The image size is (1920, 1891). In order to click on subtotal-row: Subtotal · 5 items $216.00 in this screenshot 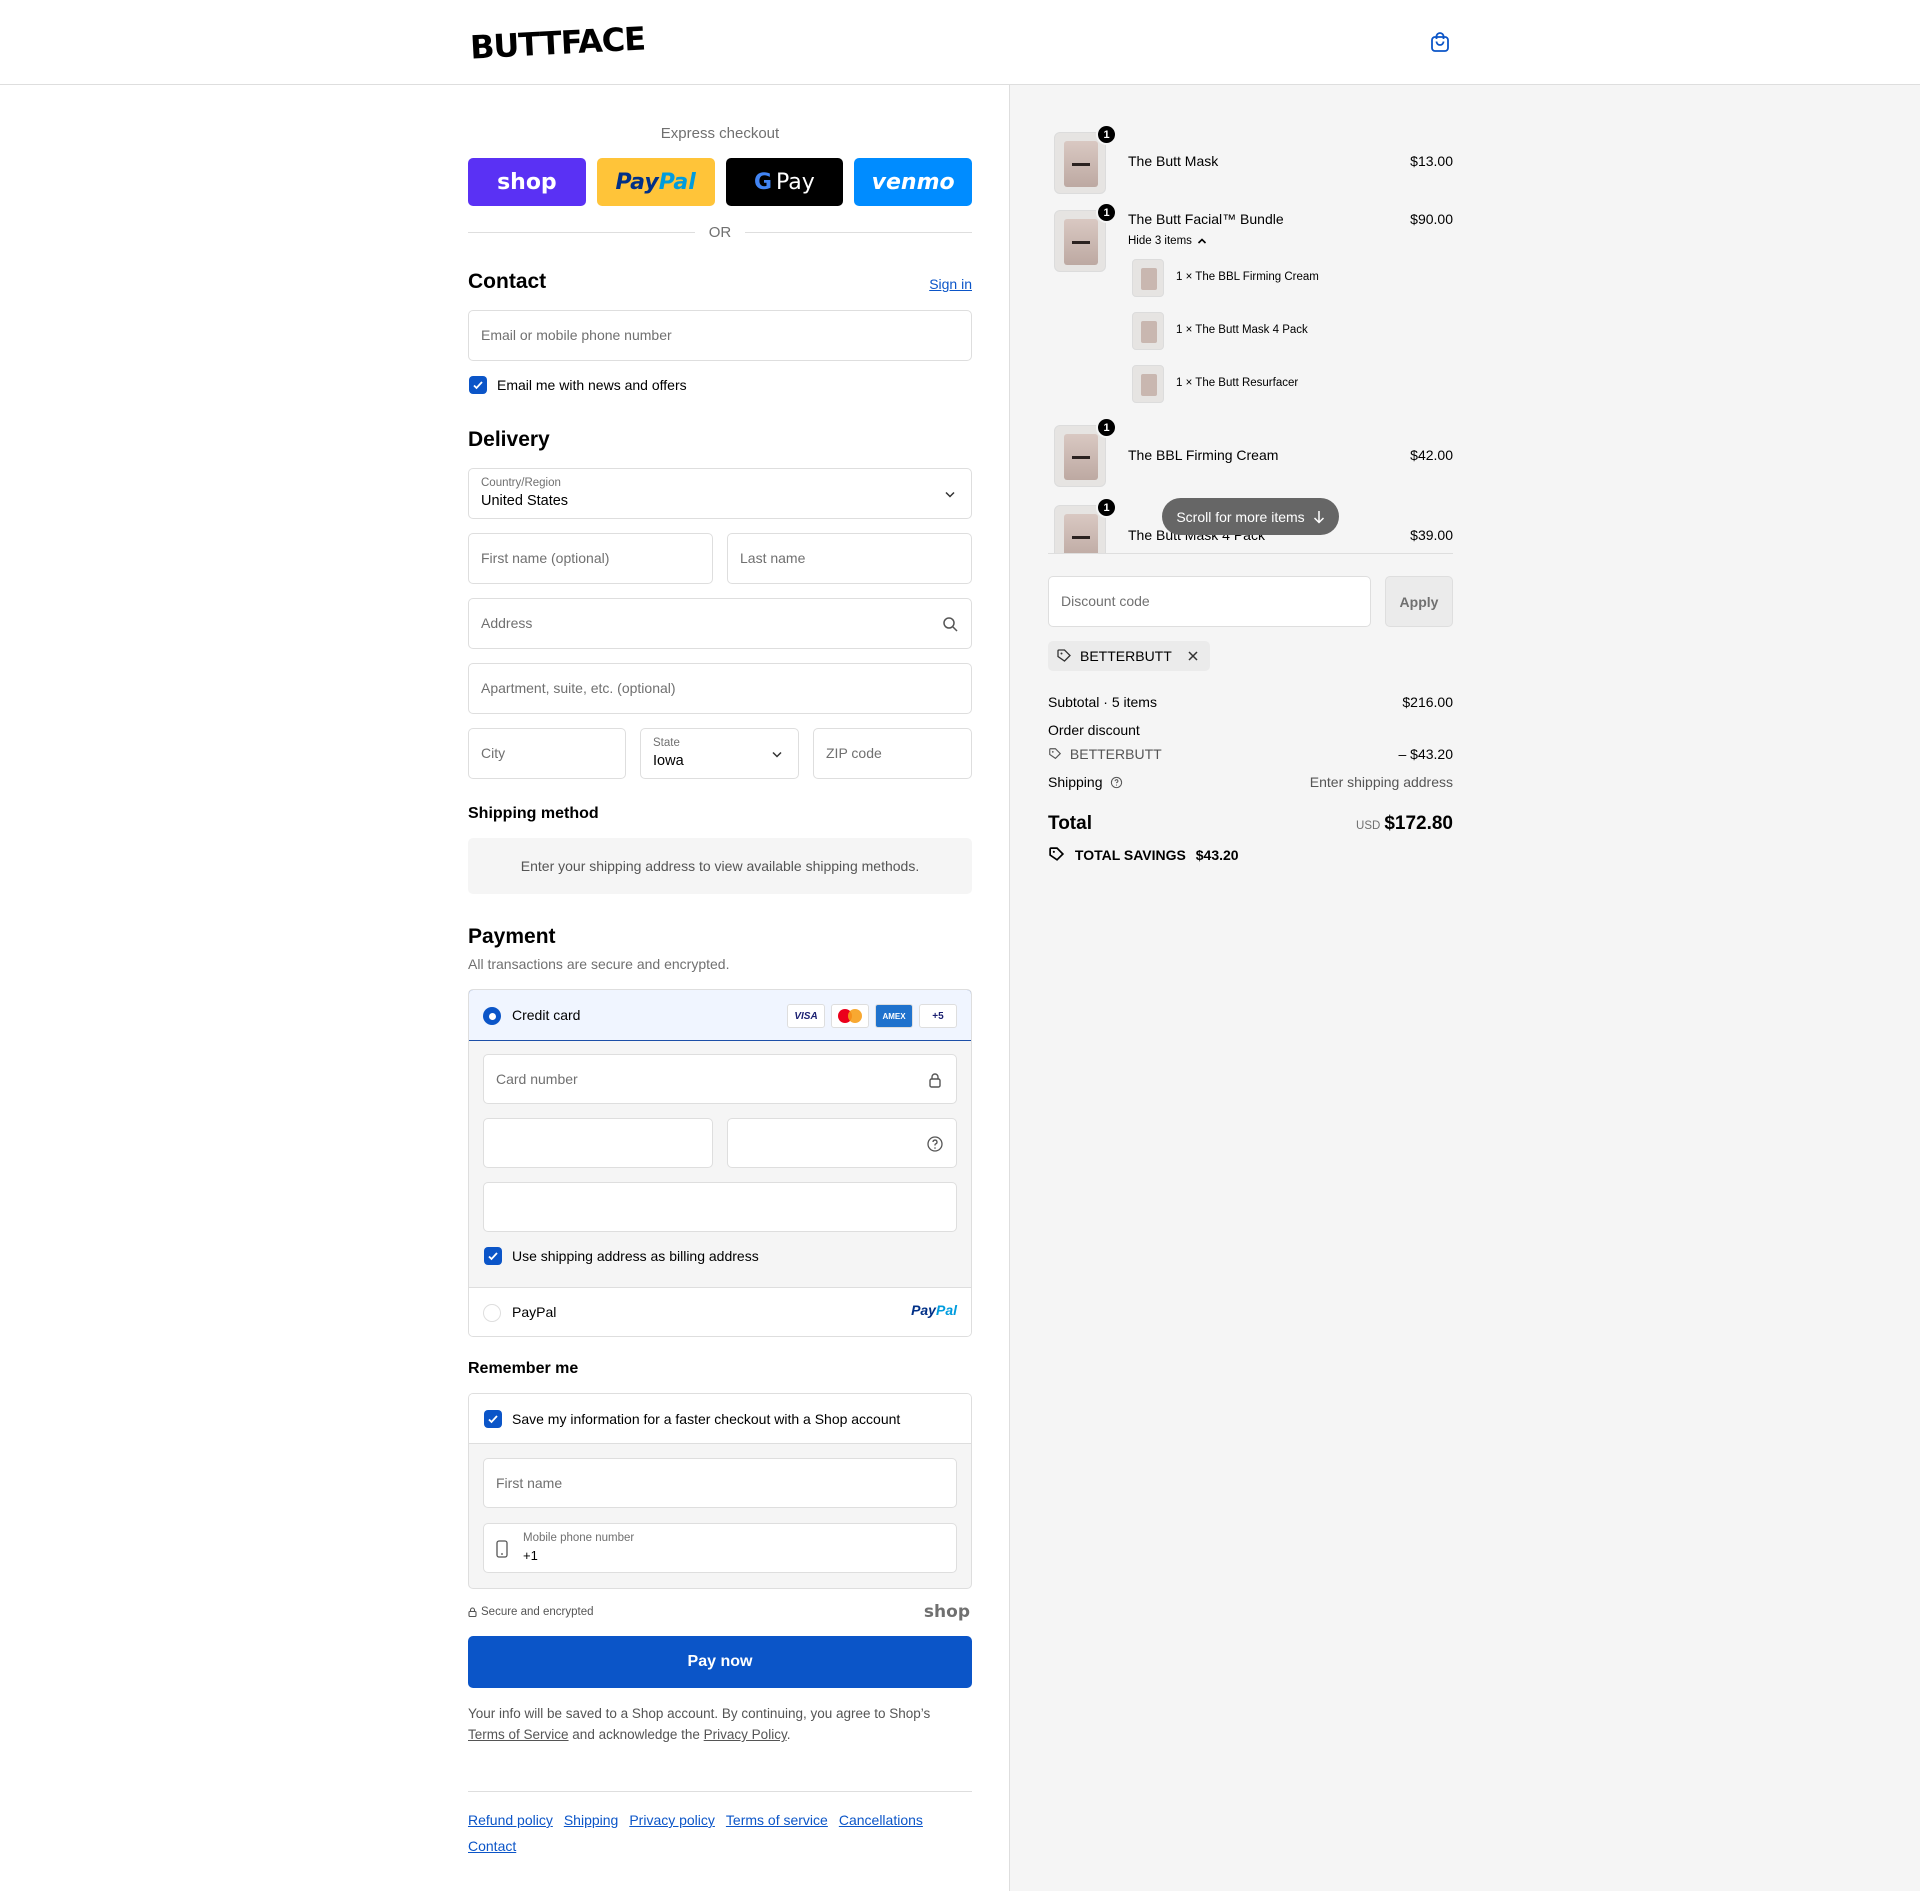, I will do `click(1250, 702)`.